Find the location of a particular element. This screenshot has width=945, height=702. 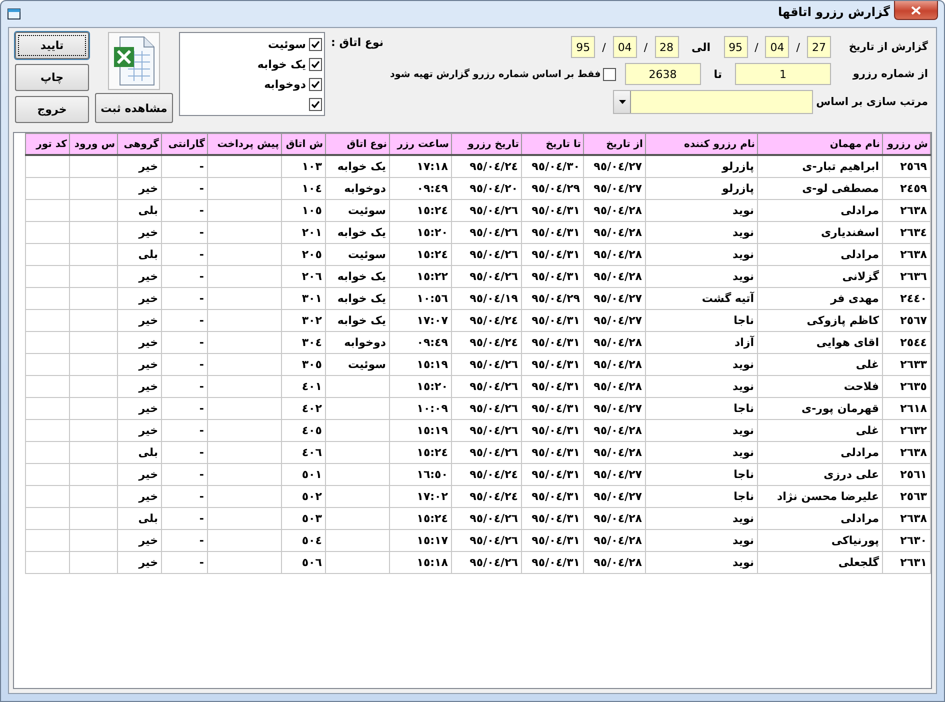

column-header: ش اتاق is located at coordinates (304, 144).